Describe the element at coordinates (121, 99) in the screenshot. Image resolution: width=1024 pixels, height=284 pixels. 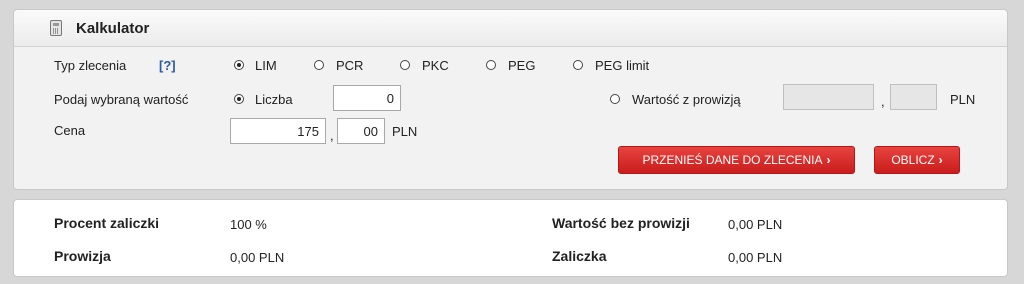
I see `value-label: Podaj wybraną wartość` at that location.